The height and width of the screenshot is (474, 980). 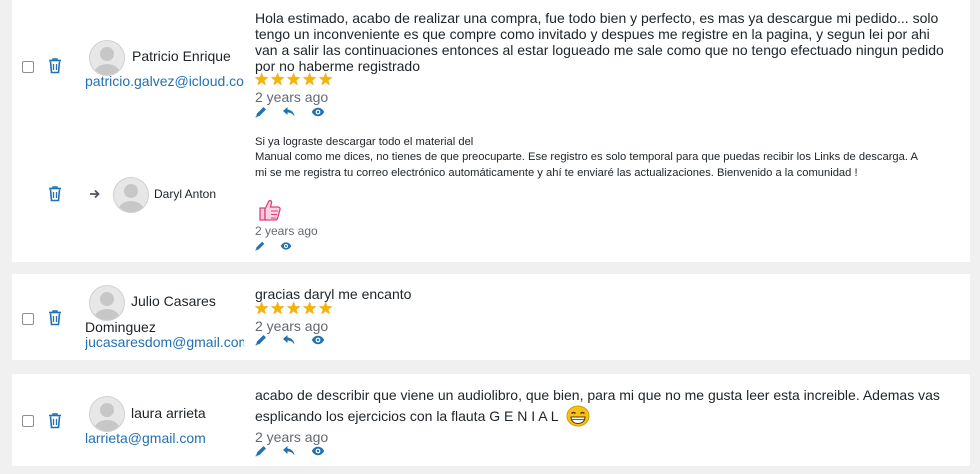 I want to click on author-name: laura arrieta, so click(x=168, y=413).